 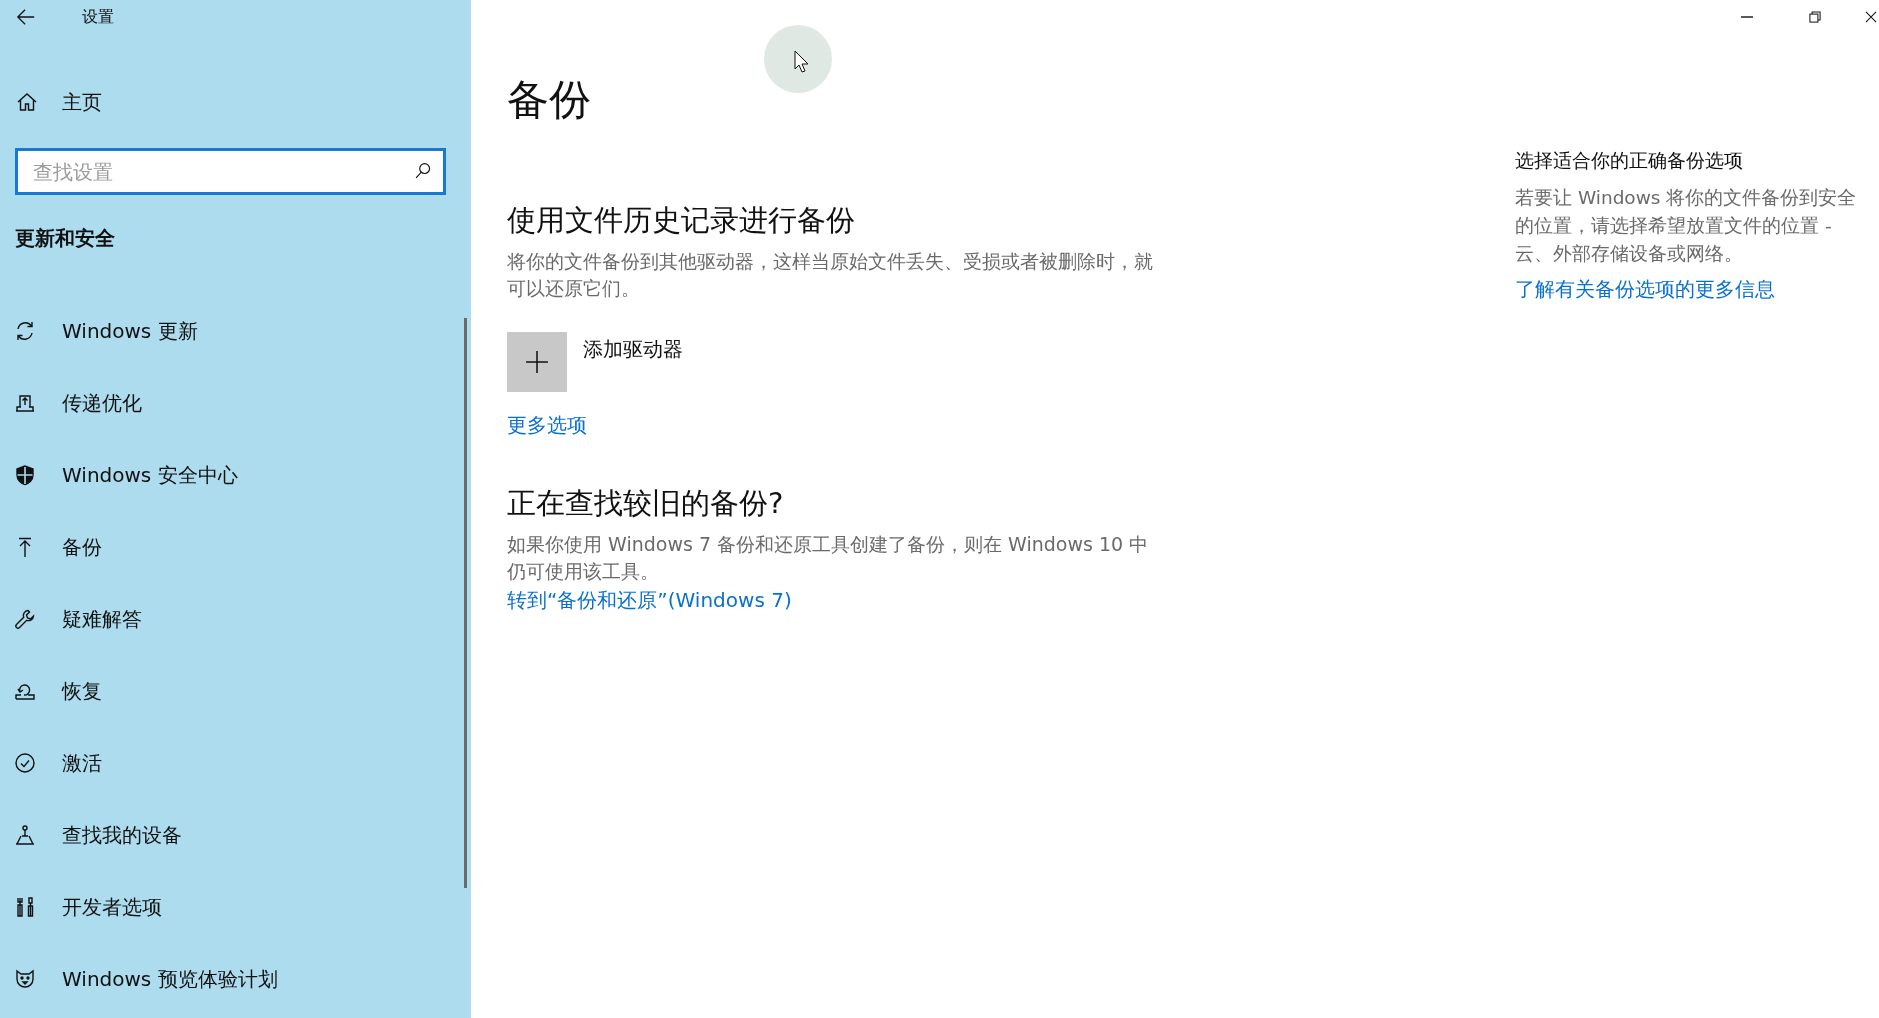 What do you see at coordinates (646, 503) in the screenshot?
I see `section-heading: 正在查找较旧的备份?` at bounding box center [646, 503].